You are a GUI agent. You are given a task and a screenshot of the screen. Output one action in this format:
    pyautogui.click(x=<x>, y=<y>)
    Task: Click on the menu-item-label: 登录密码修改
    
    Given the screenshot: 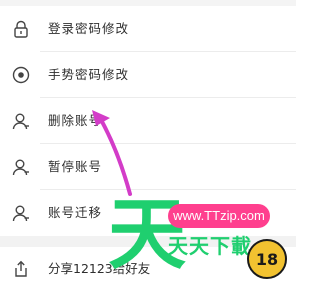 What is the action you would take?
    pyautogui.click(x=89, y=28)
    